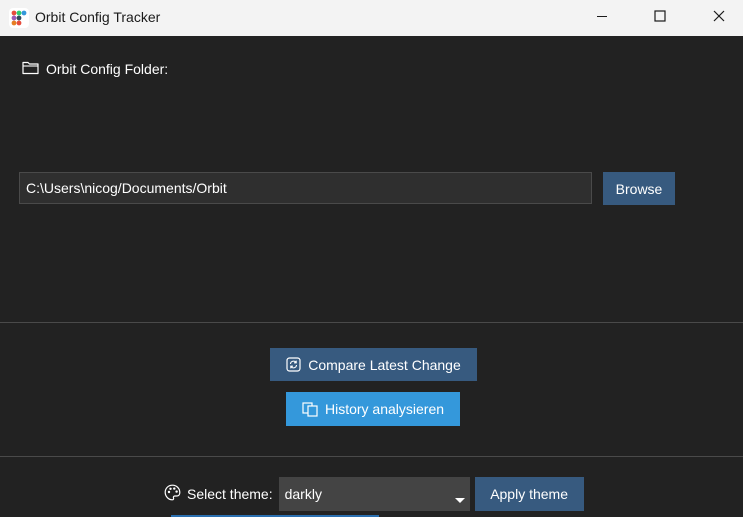 This screenshot has height=517, width=743. I want to click on history-analysieren-label: History analysieren, so click(384, 409).